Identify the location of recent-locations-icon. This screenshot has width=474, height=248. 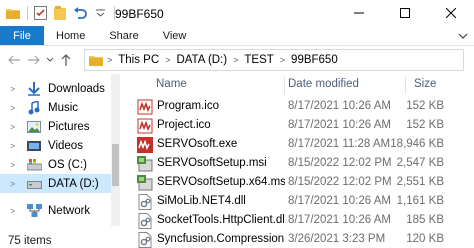
(50, 60).